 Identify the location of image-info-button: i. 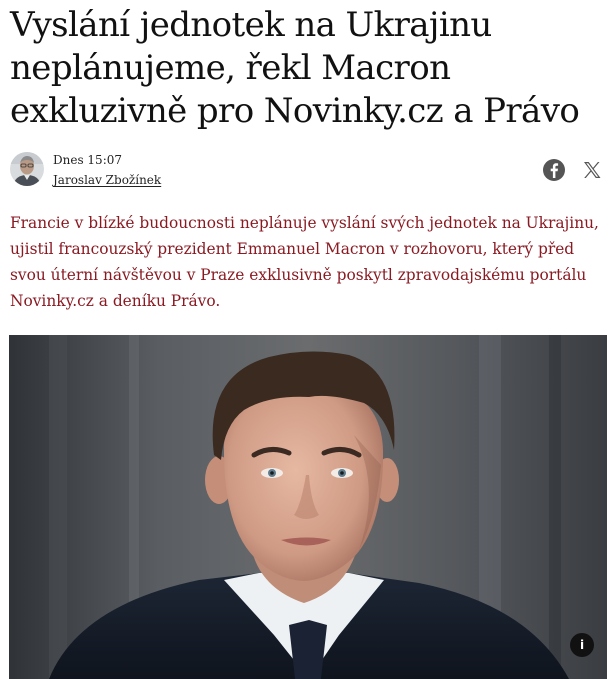
(582, 645).